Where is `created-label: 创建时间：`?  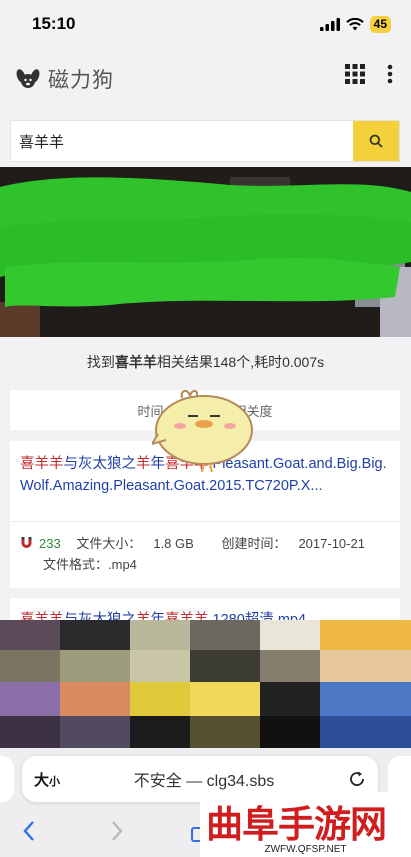 created-label: 创建时间： is located at coordinates (254, 543).